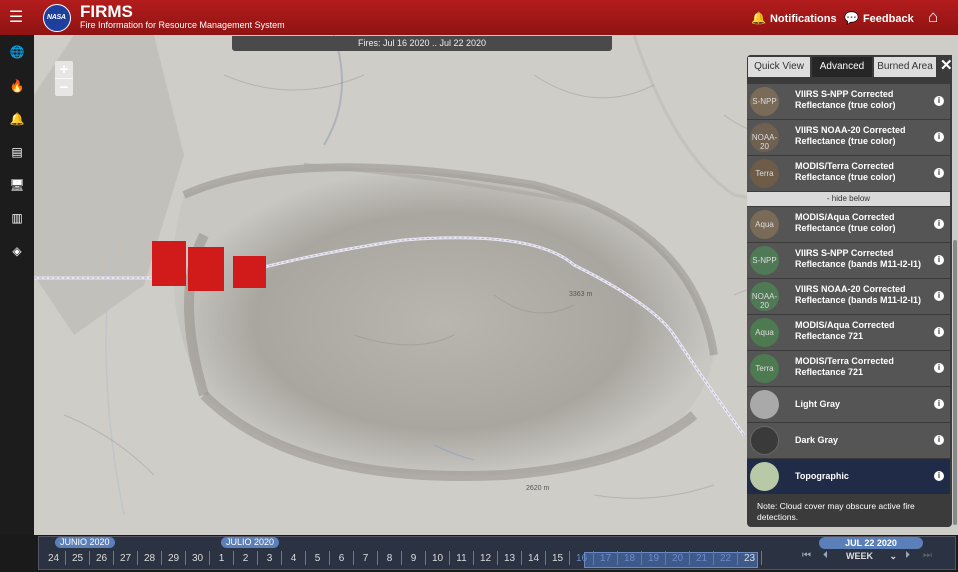  Describe the element at coordinates (871, 556) in the screenshot. I see `interval-select: WEEK ⌄` at that location.